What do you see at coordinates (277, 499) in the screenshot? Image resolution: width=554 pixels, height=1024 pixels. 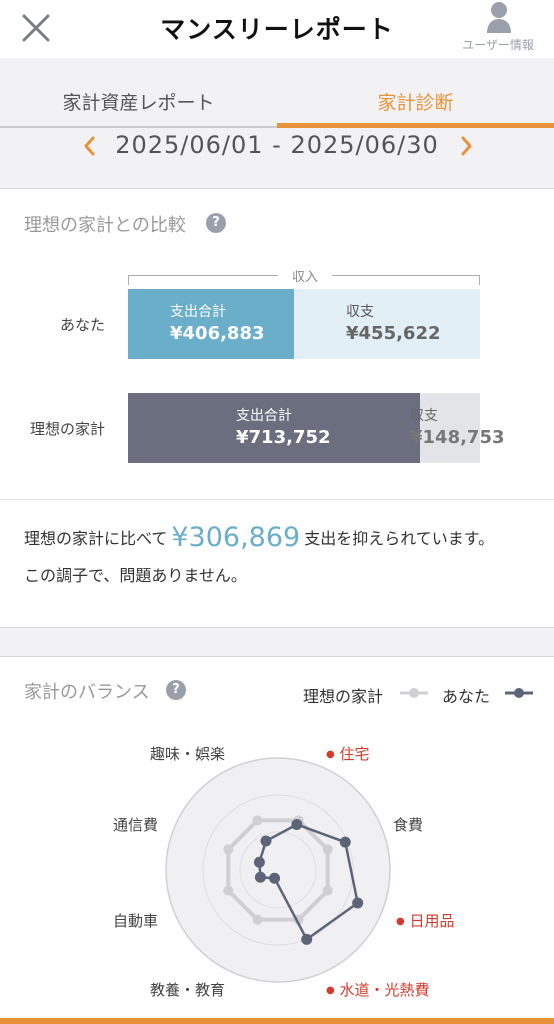 I see `card-divider` at bounding box center [277, 499].